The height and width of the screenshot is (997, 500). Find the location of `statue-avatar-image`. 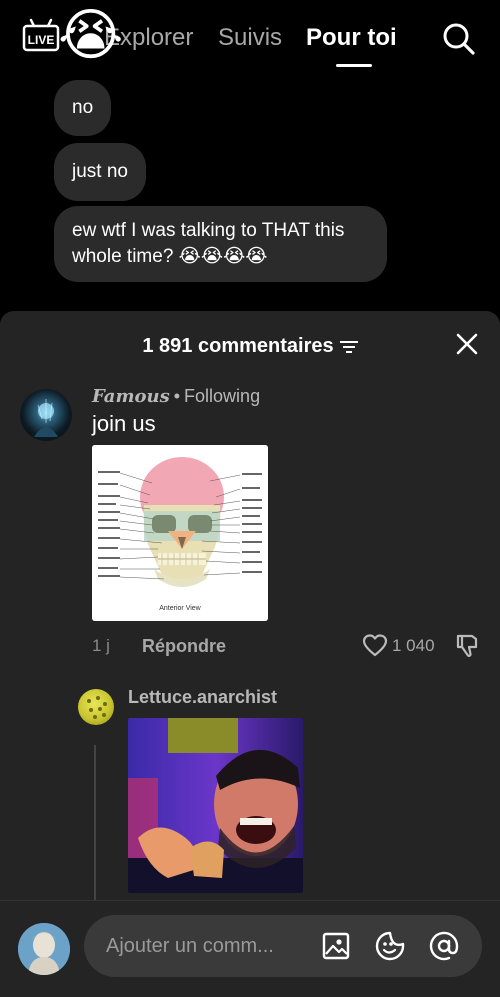

statue-avatar-image is located at coordinates (44, 949).